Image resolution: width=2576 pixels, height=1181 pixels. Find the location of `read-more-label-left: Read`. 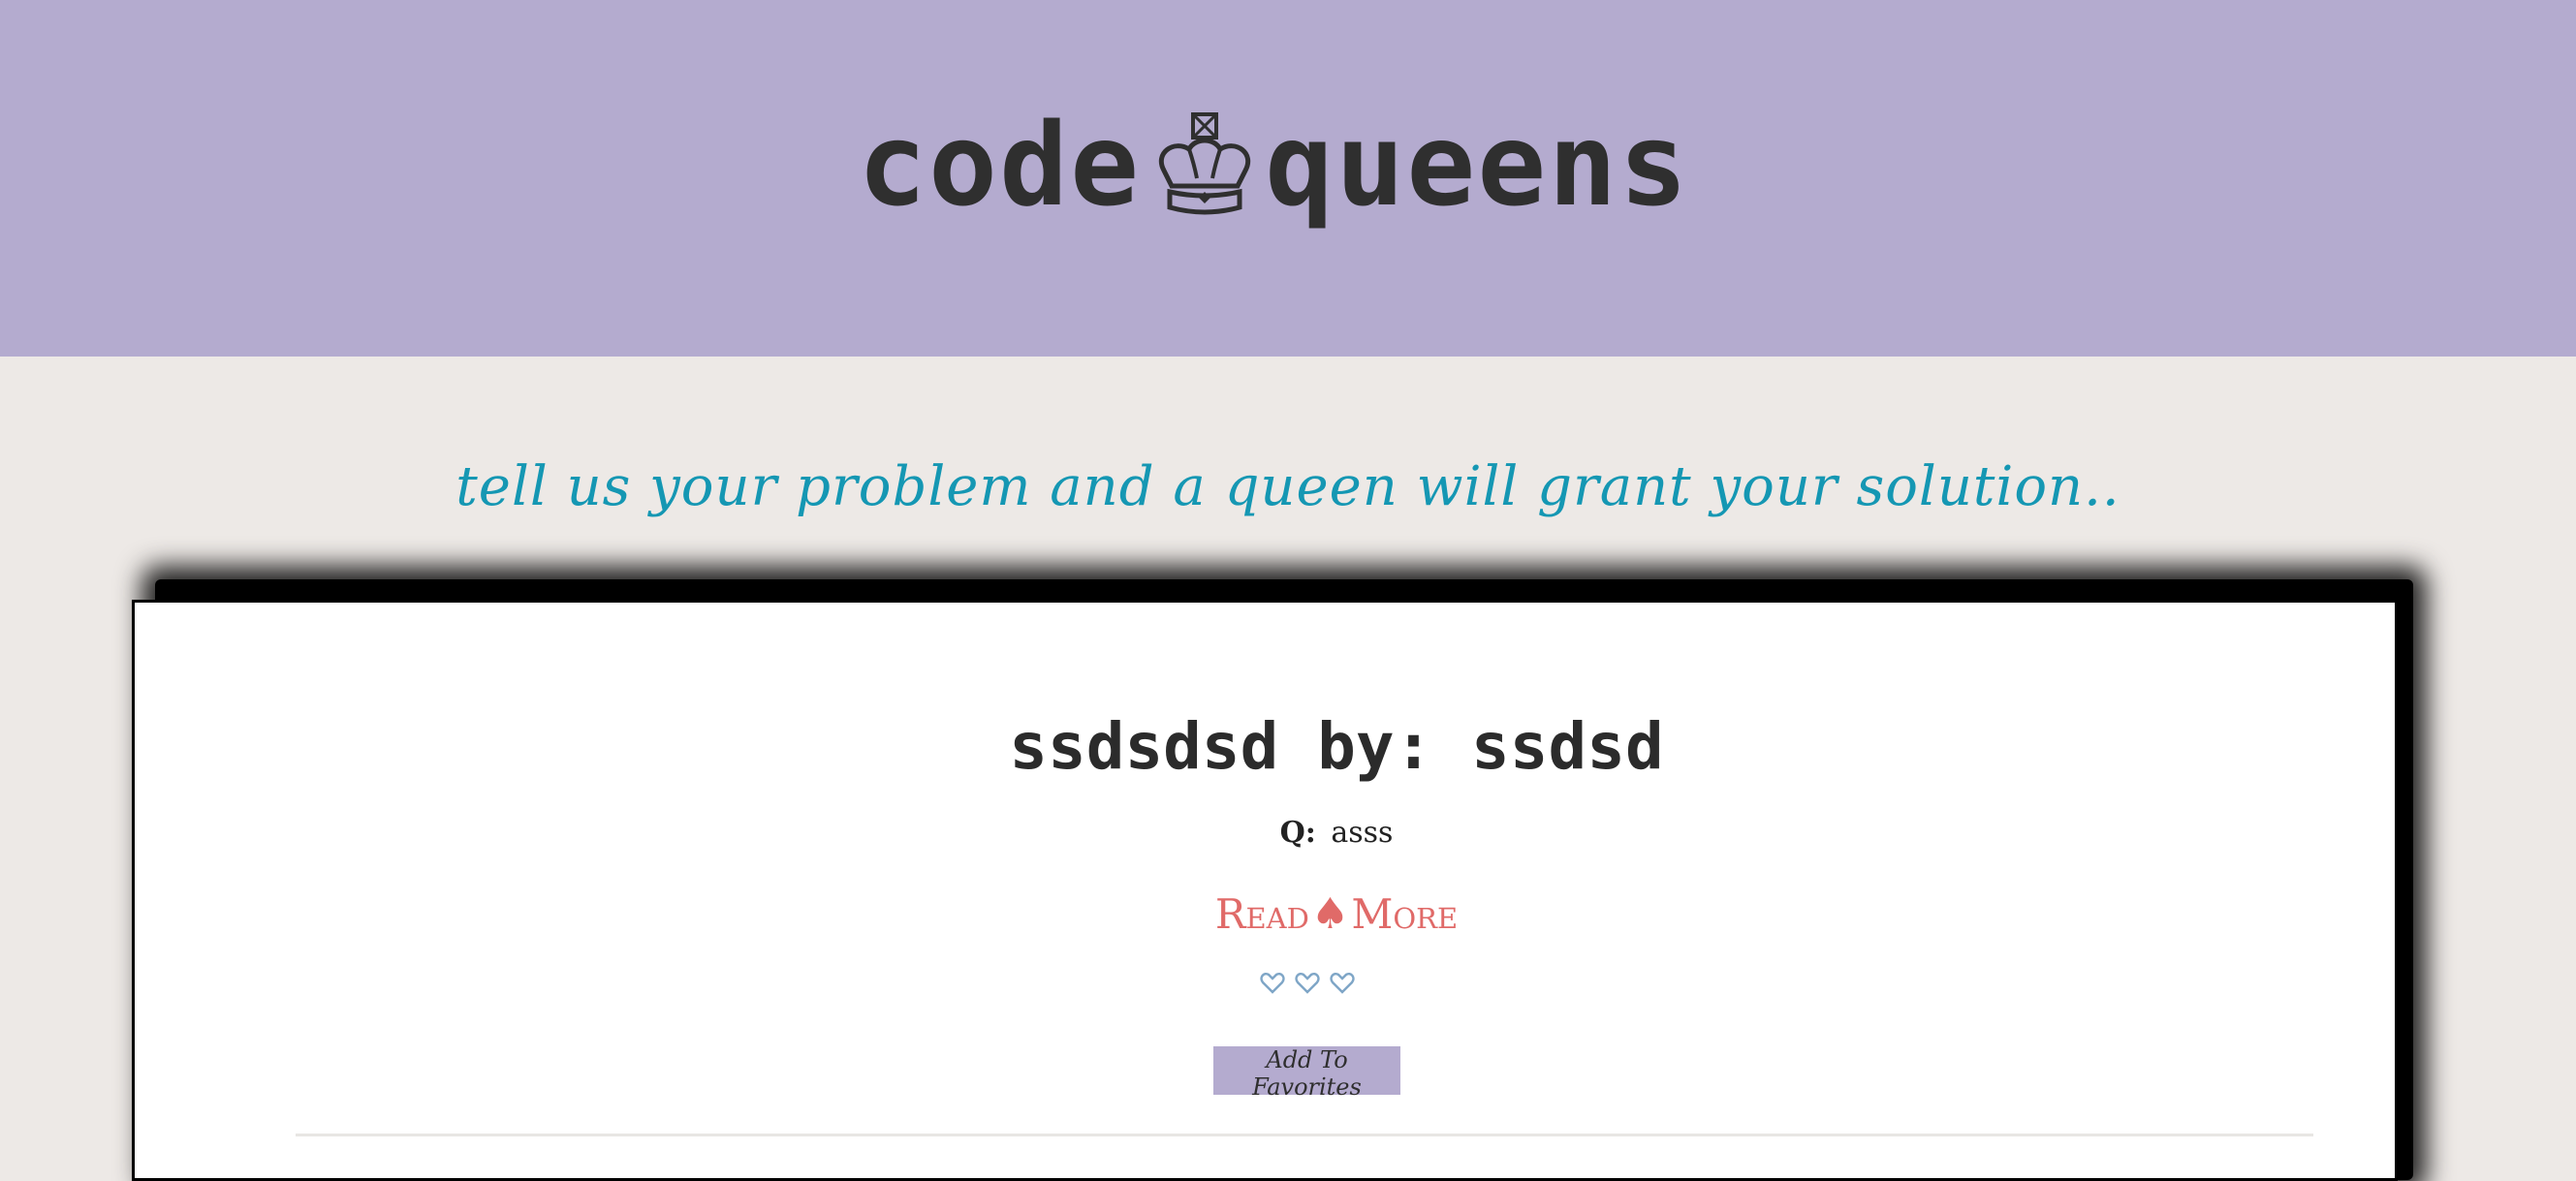

read-more-label-left: Read is located at coordinates (1261, 914).